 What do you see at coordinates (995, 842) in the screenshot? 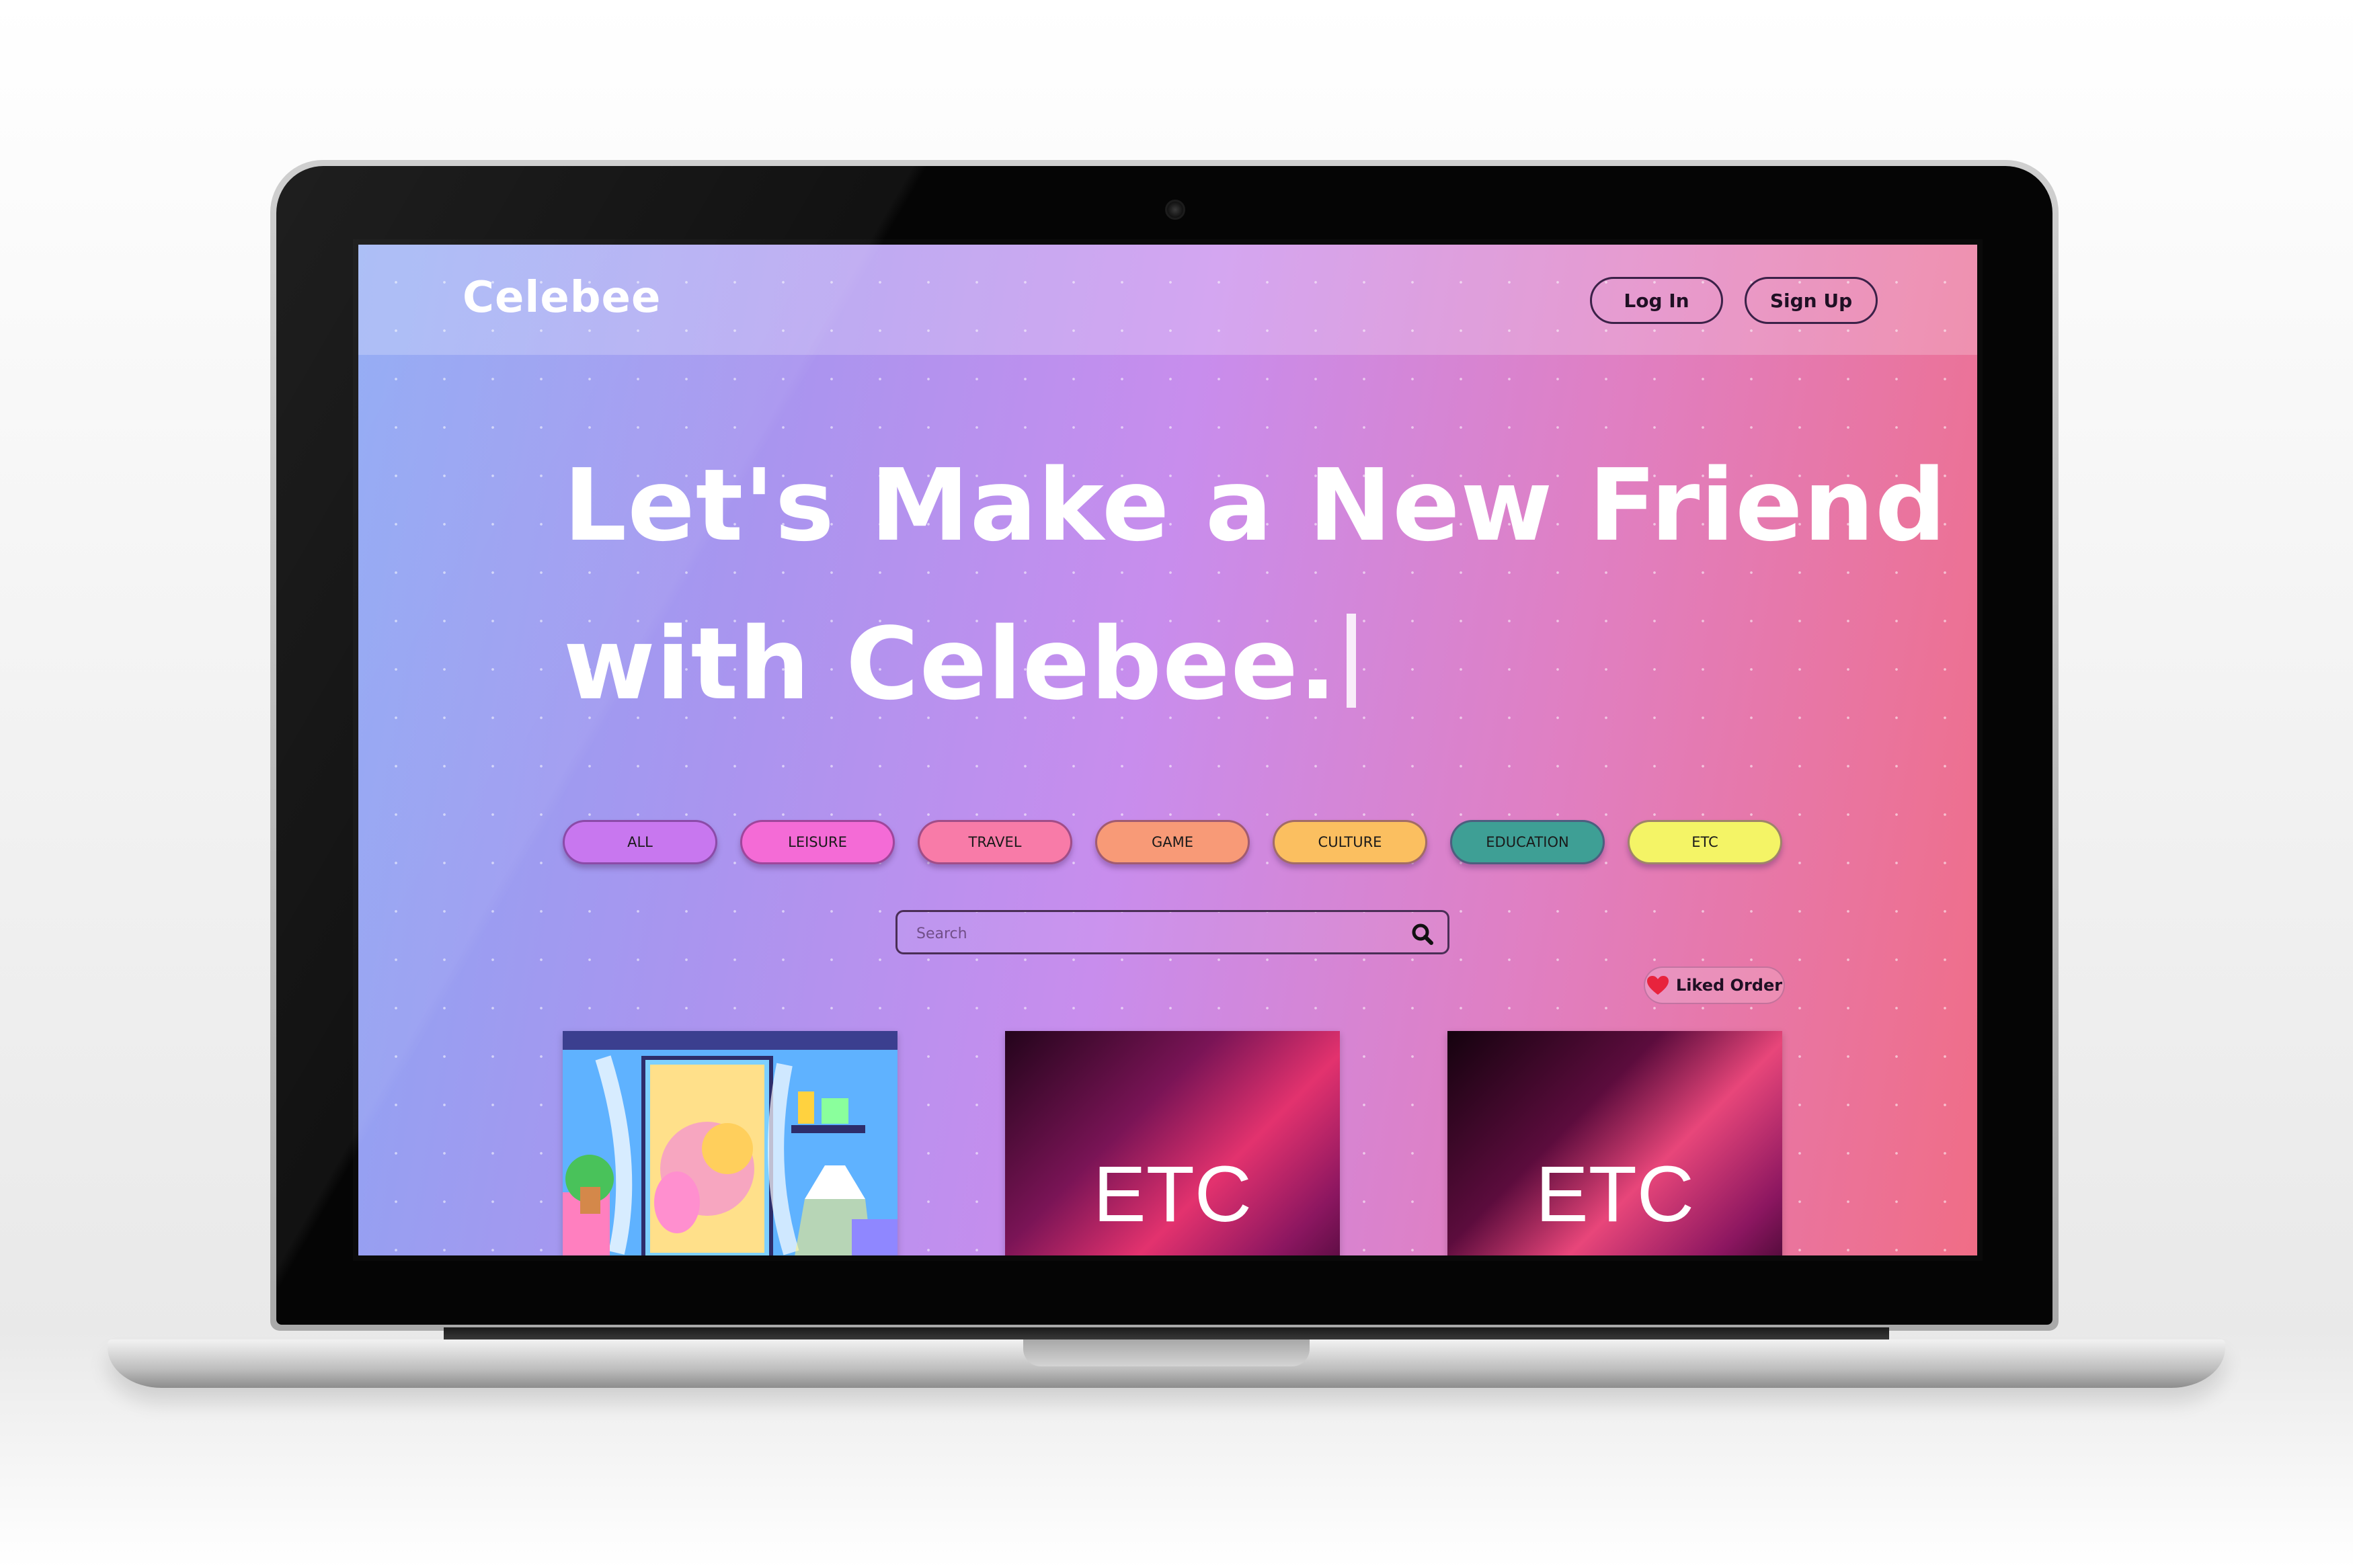
I see `category-chip-travel: TRAVEL` at bounding box center [995, 842].